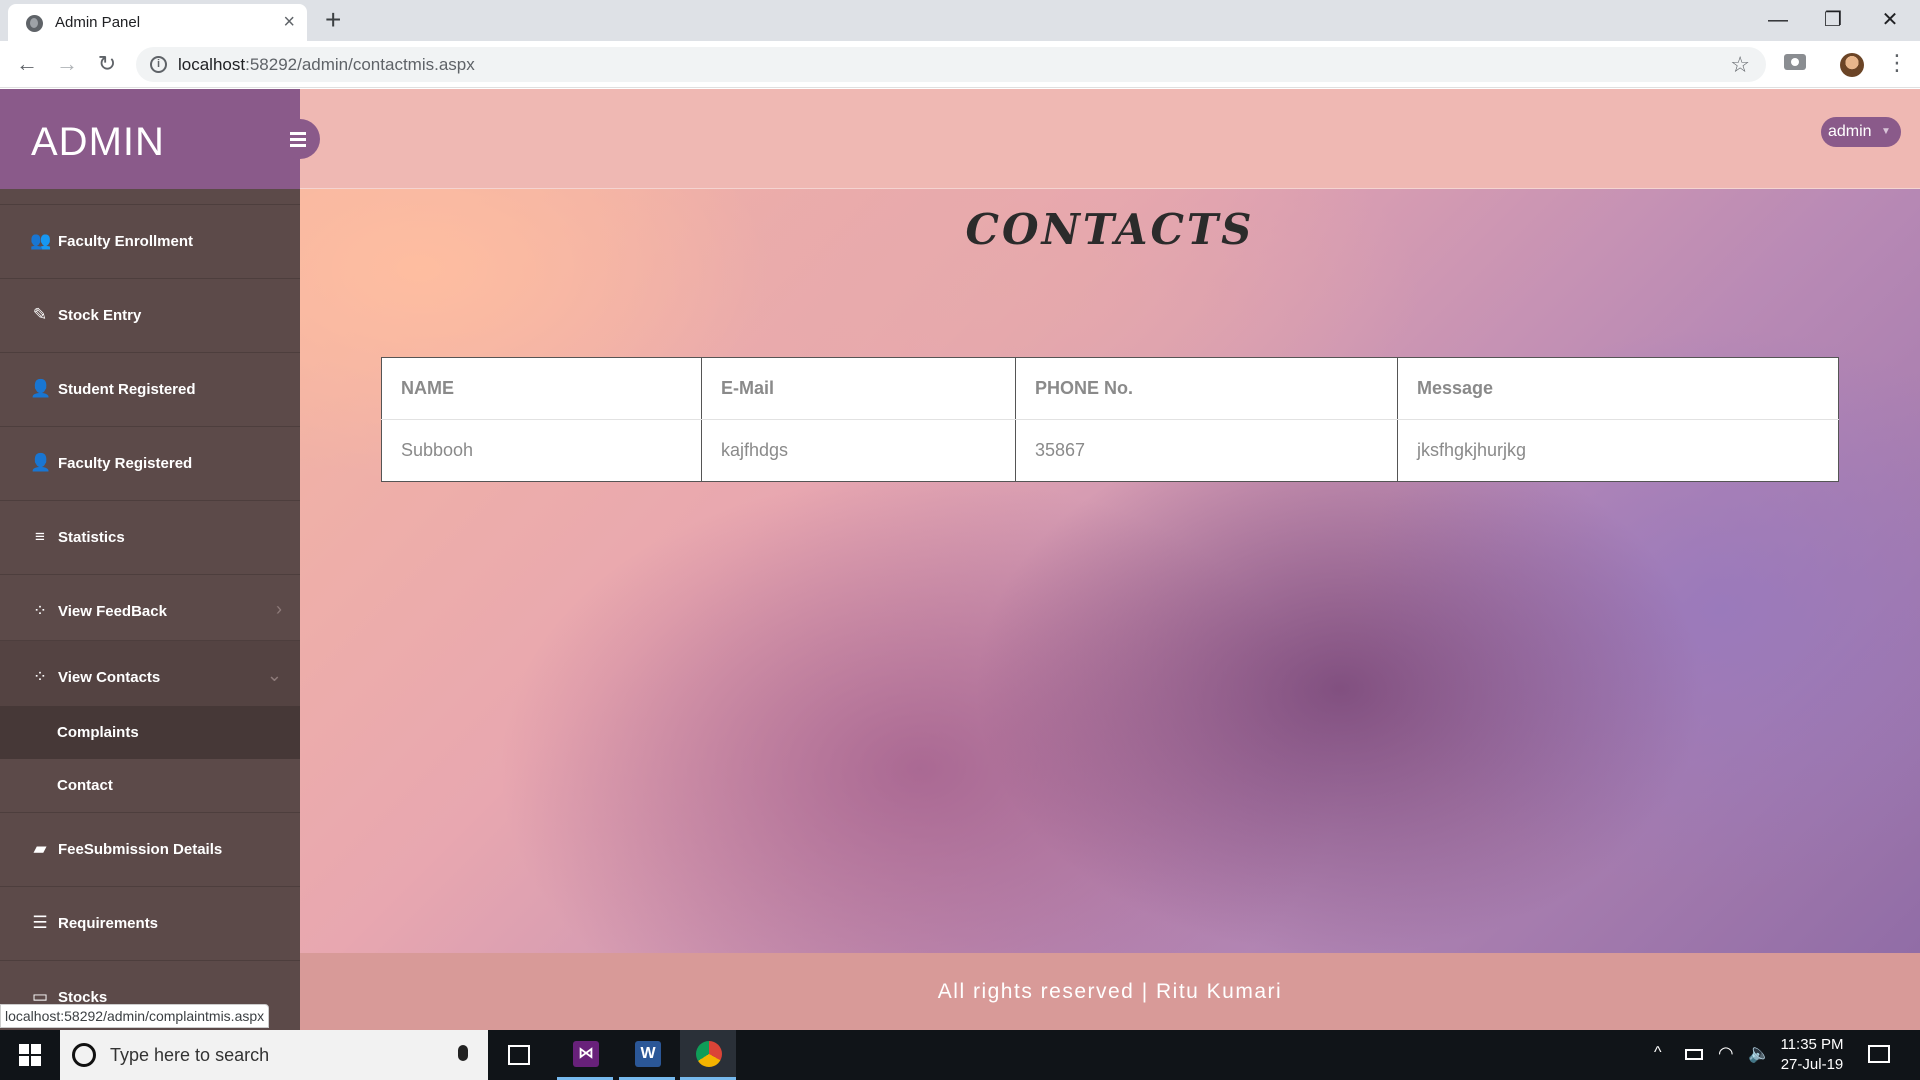  What do you see at coordinates (1812, 1055) in the screenshot?
I see `taskbar-clock: 11:35 PM 27-Jul-19` at bounding box center [1812, 1055].